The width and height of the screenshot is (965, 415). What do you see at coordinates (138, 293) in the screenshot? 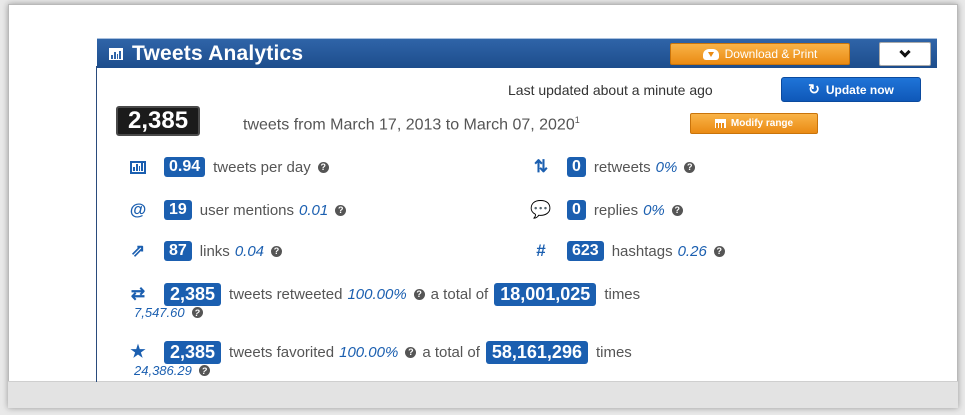
I see `retweet-icon: ⇄` at bounding box center [138, 293].